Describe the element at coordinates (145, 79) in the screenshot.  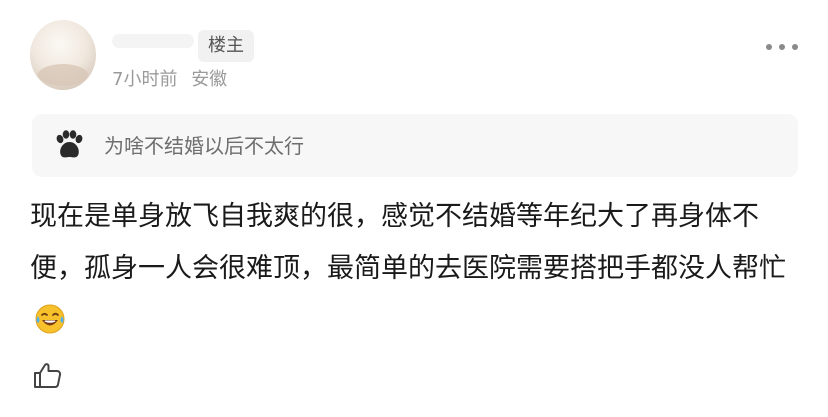
I see `post-time: 7小时前` at that location.